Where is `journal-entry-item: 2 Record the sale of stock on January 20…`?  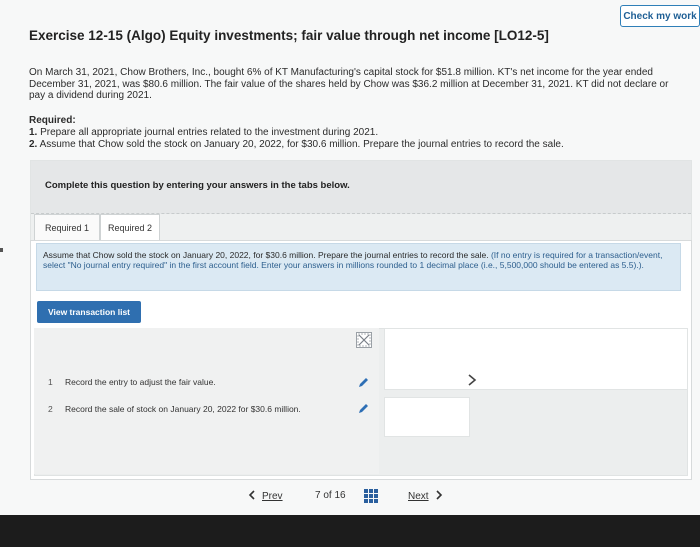 journal-entry-item: 2 Record the sale of stock on January 20… is located at coordinates (253, 417).